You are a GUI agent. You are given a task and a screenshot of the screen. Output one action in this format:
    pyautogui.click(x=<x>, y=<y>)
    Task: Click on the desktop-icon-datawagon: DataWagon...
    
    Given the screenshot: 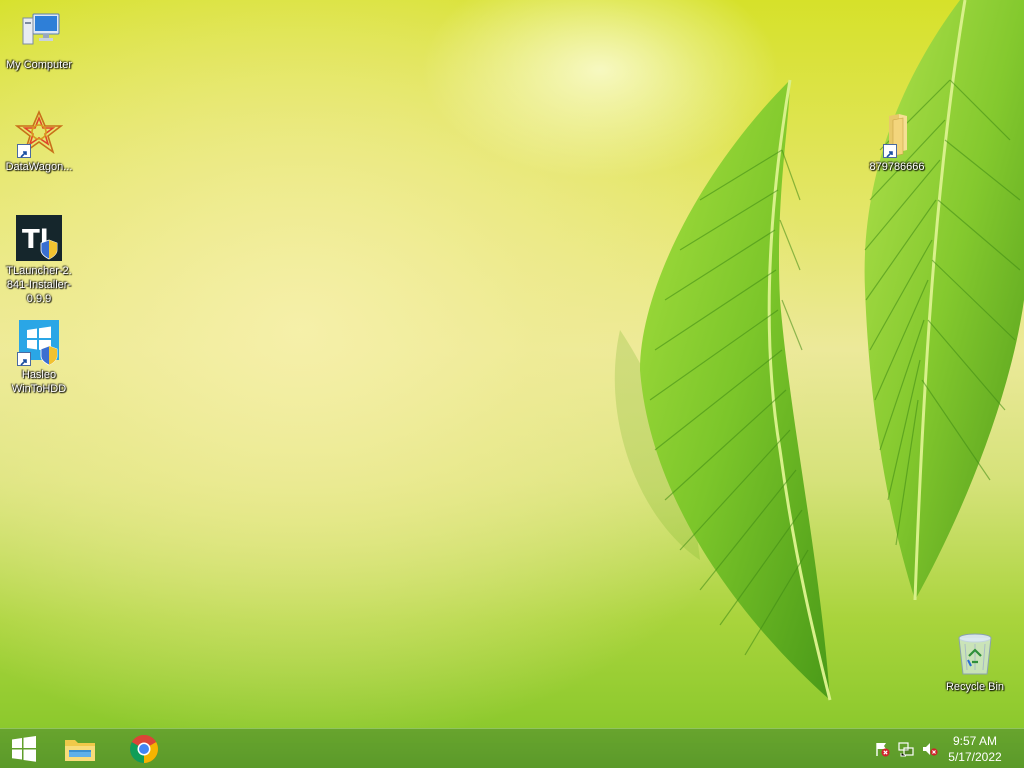 What is the action you would take?
    pyautogui.click(x=39, y=141)
    